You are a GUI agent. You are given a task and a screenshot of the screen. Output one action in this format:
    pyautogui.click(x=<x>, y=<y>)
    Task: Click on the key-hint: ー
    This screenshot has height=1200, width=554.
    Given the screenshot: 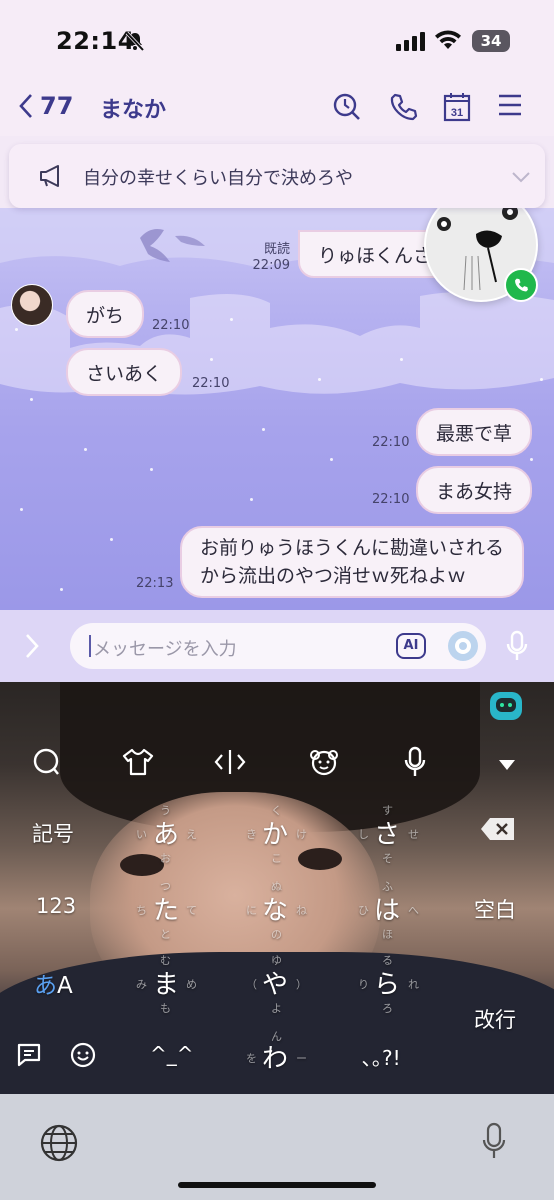 What is the action you would take?
    pyautogui.click(x=301, y=1058)
    